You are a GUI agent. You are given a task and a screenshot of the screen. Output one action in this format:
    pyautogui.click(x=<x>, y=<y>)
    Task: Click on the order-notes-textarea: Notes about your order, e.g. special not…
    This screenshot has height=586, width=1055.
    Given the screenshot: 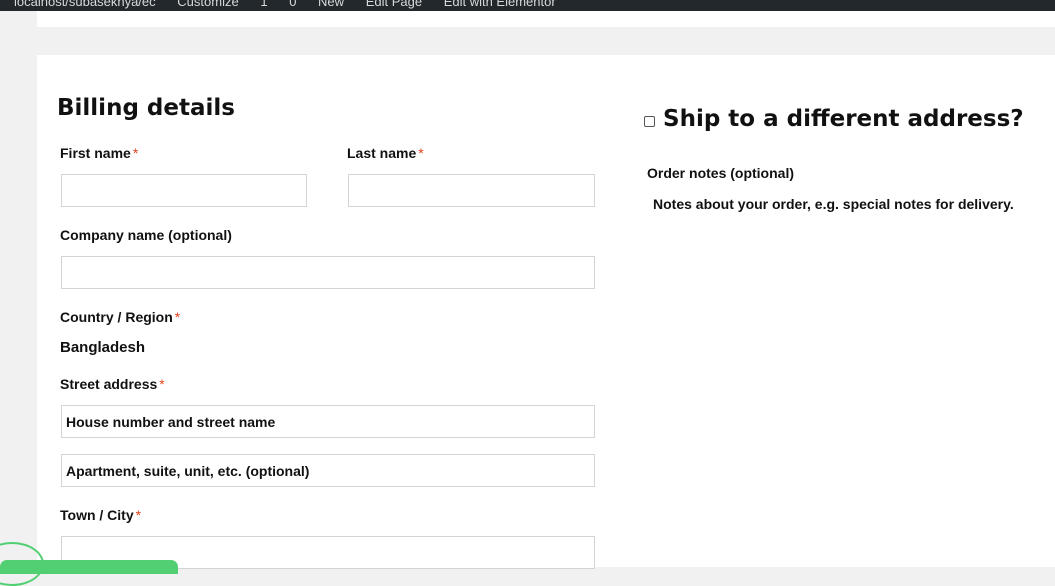 What is the action you would take?
    pyautogui.click(x=833, y=204)
    